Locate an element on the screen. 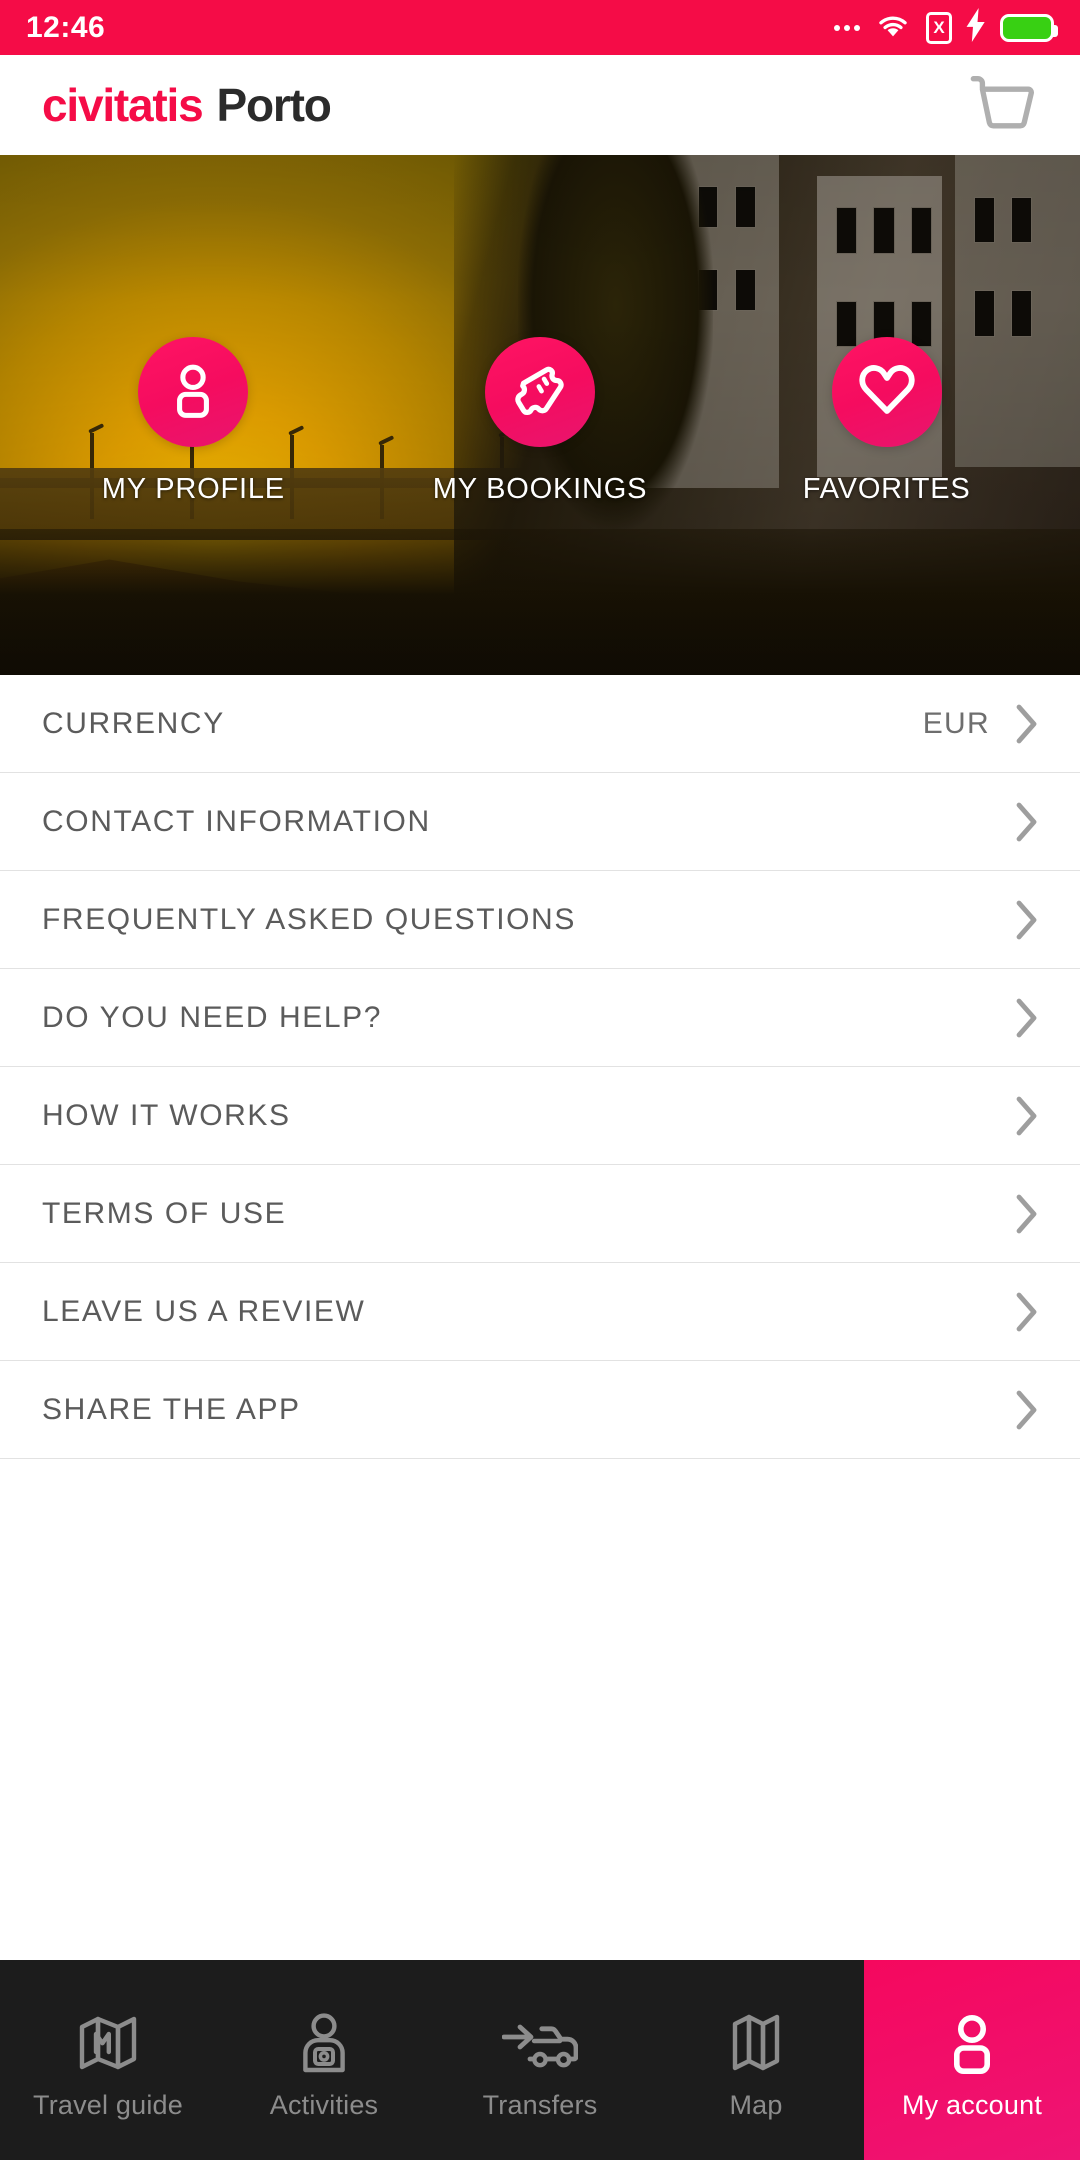  app-header: civitatis Porto is located at coordinates (540, 105).